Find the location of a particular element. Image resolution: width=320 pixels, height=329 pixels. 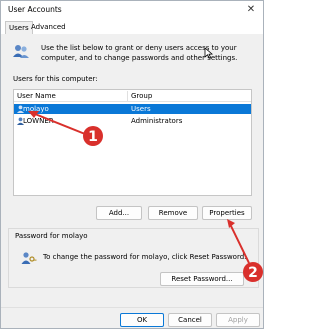

annotation-2-arrow is located at coordinates (240, 244).